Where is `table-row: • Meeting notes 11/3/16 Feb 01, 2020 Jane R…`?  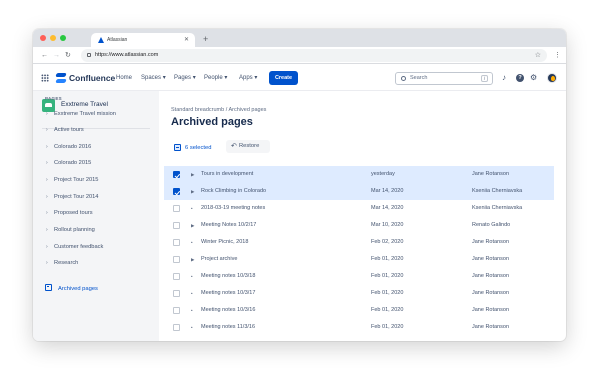 table-row: • Meeting notes 11/3/16 Feb 01, 2020 Jane R… is located at coordinates (359, 327).